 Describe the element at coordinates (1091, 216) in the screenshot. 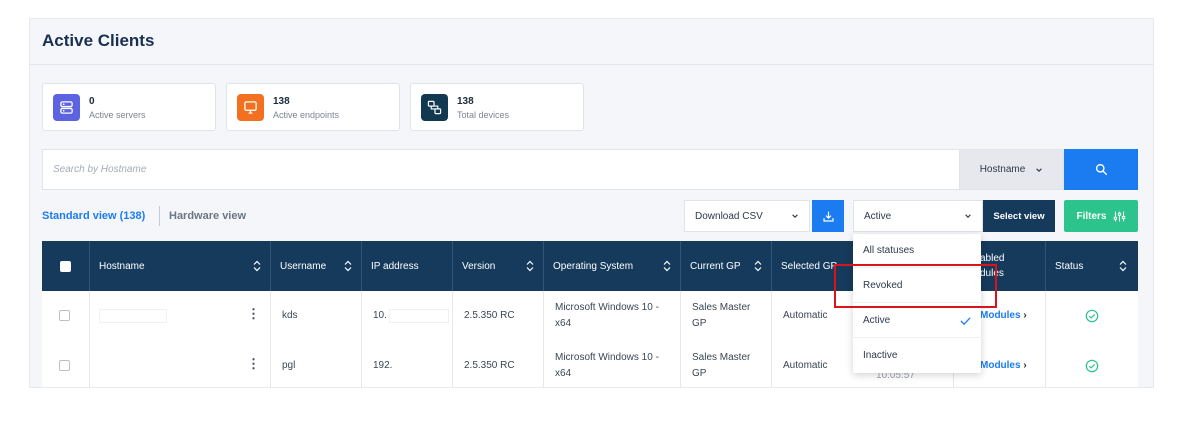

I see `filters-label: Filters` at that location.